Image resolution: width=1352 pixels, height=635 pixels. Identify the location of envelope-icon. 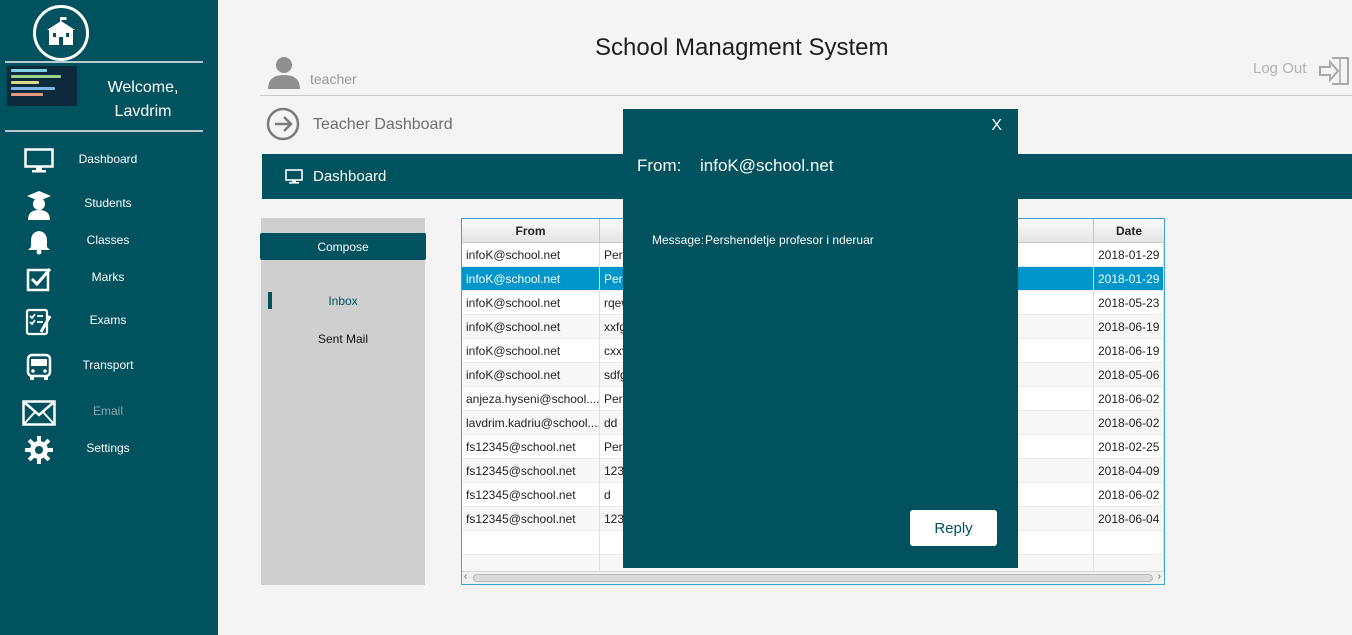
(39, 413).